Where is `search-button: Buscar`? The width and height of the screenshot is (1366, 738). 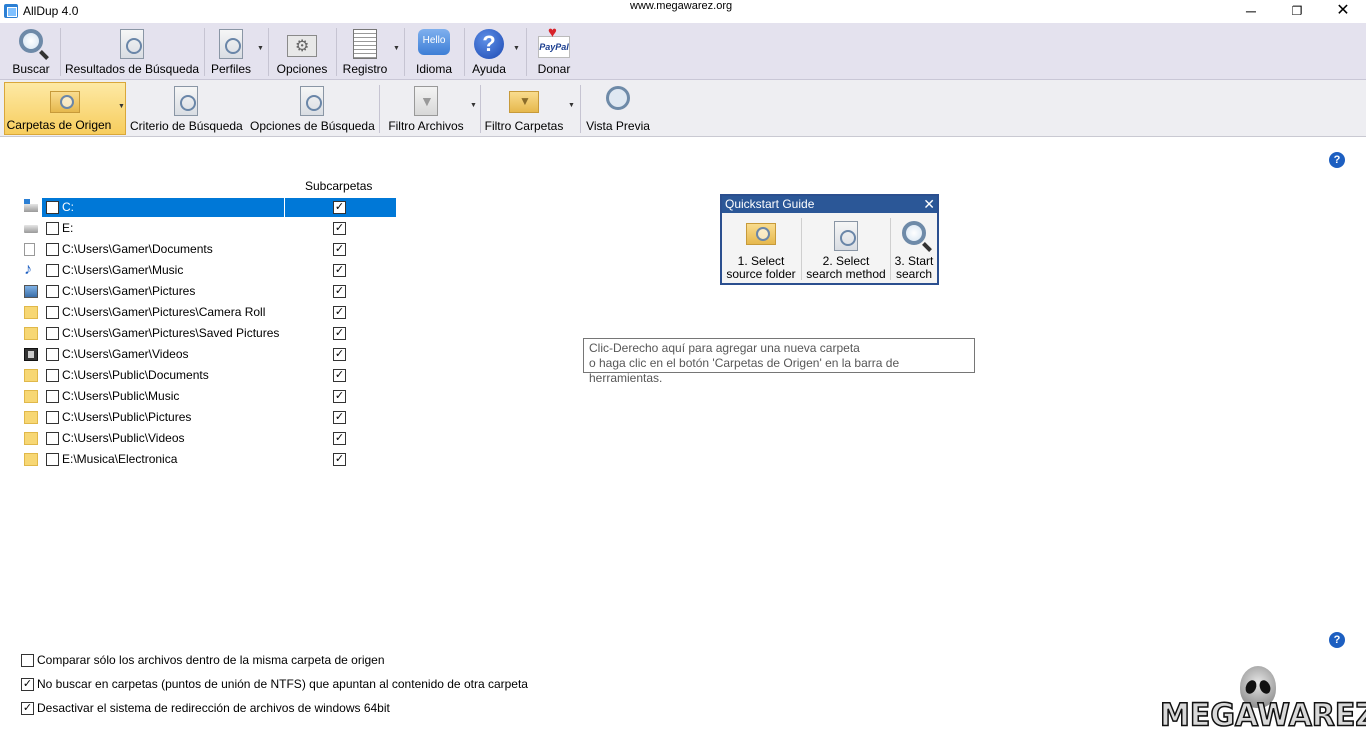 search-button: Buscar is located at coordinates (31, 52).